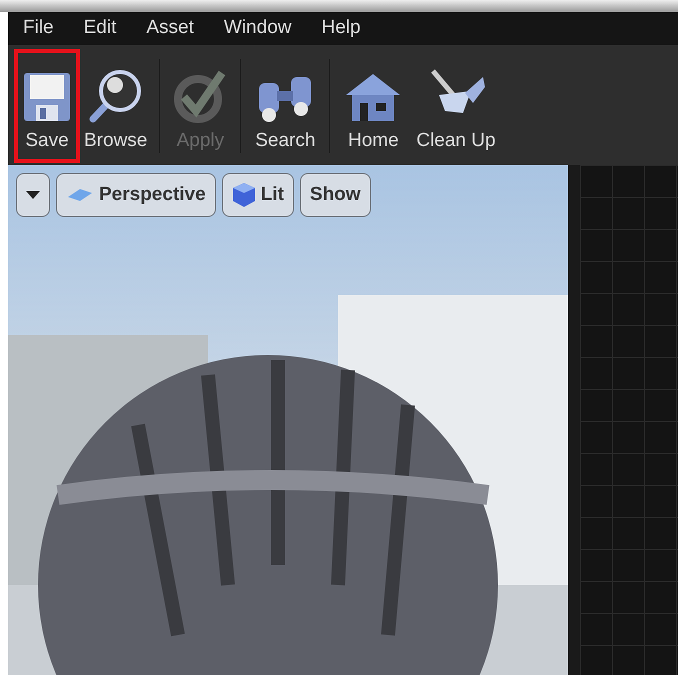  I want to click on perspective-button: Perspective, so click(136, 195).